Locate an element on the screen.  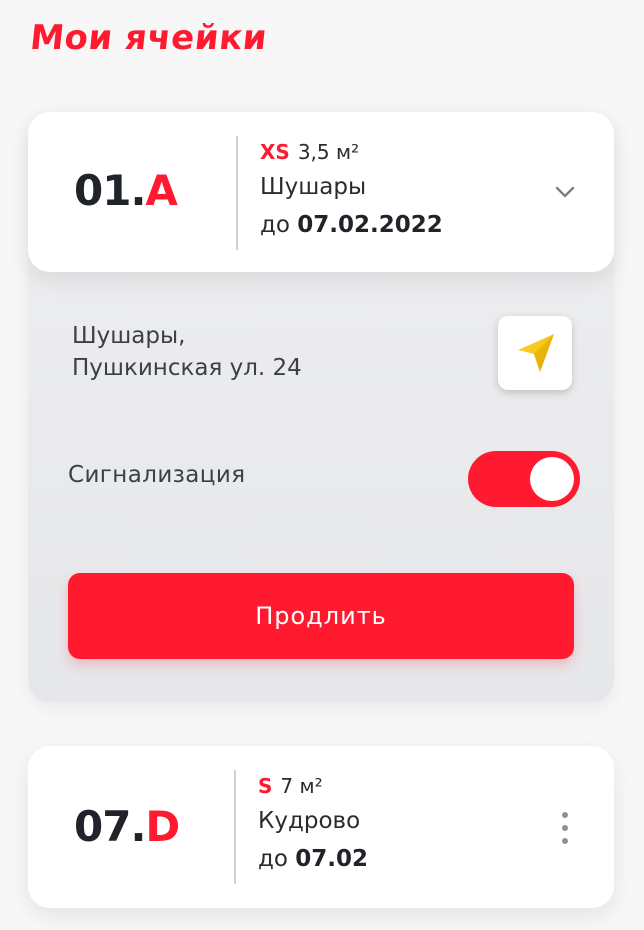
chevron-down-icon is located at coordinates (565, 192).